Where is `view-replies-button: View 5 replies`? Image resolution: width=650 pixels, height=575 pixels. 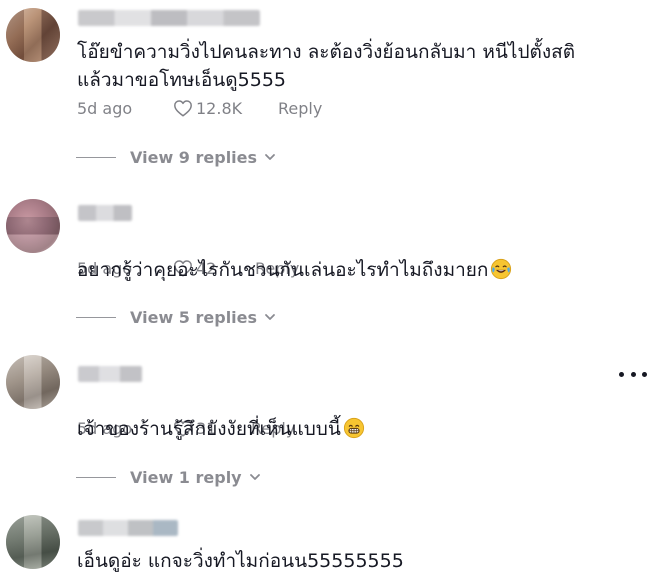 view-replies-button: View 5 replies is located at coordinates (176, 317).